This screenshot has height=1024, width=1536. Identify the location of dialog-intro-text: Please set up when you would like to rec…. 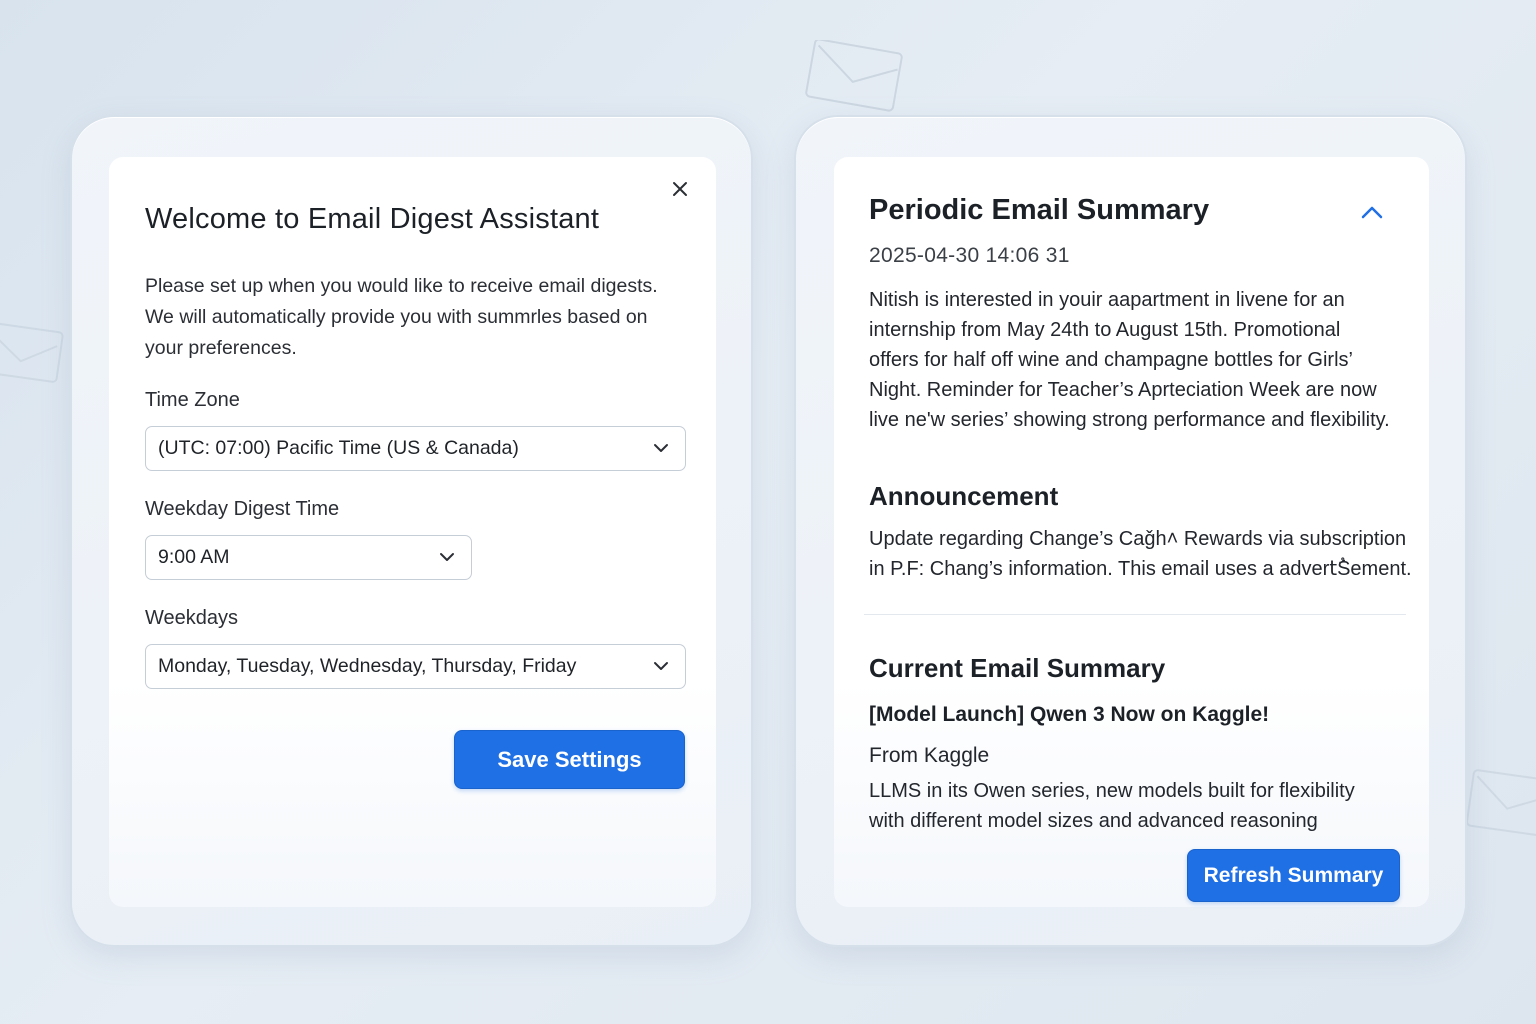
(401, 317).